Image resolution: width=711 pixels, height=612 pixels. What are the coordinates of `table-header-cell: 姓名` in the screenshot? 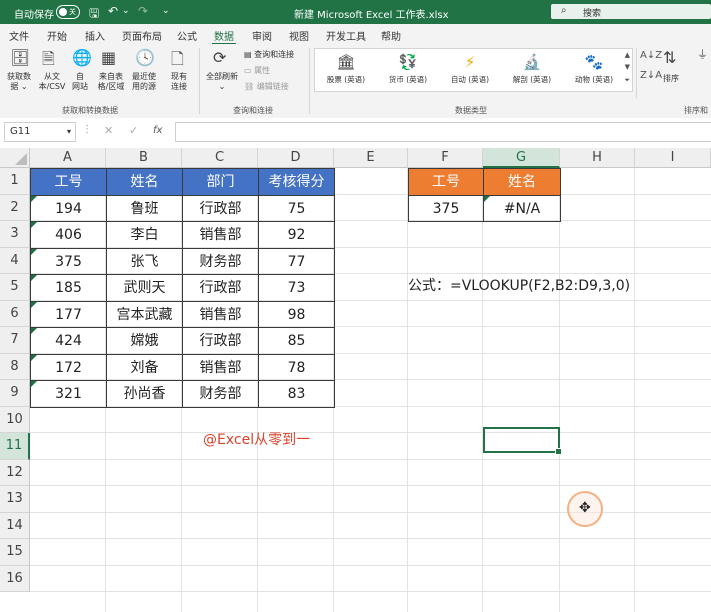 It's located at (144, 182).